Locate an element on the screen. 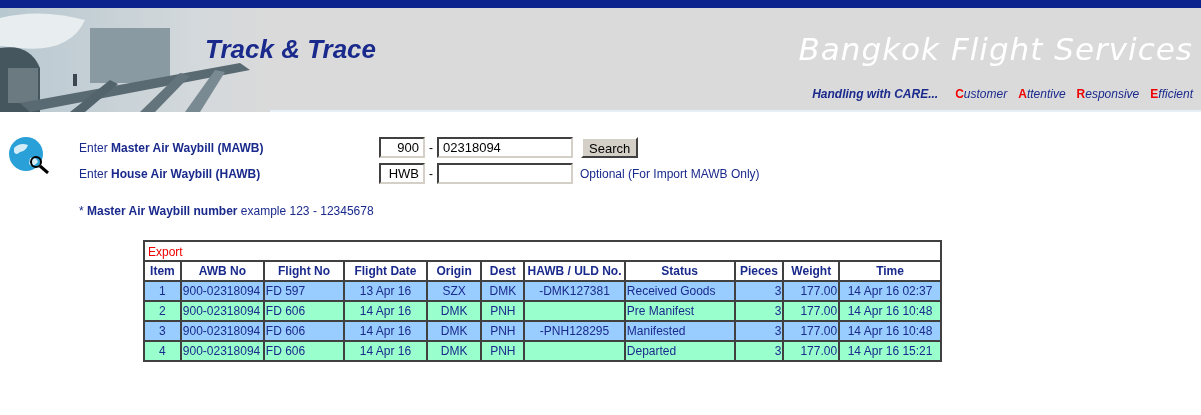 The width and height of the screenshot is (1201, 415). awb-number-field: 02318094 is located at coordinates (505, 147).